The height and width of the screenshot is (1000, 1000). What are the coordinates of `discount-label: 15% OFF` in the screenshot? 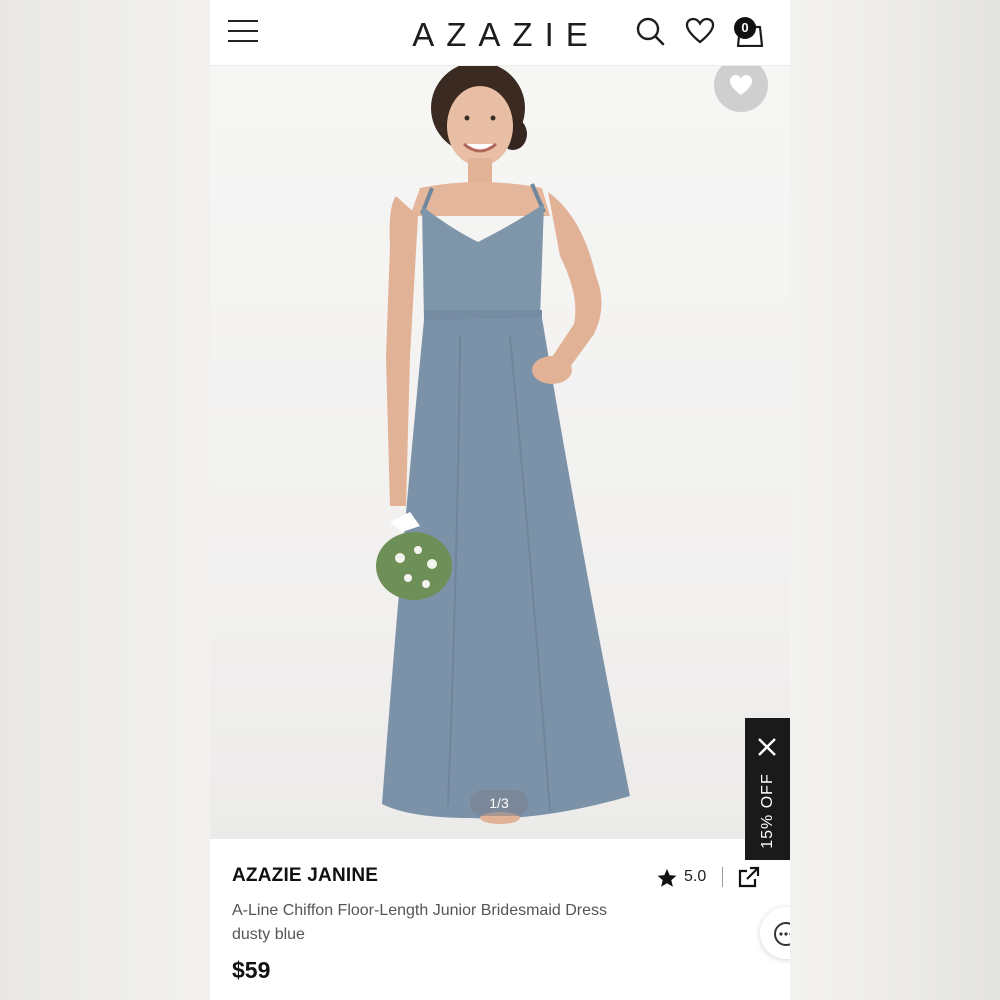 It's located at (768, 811).